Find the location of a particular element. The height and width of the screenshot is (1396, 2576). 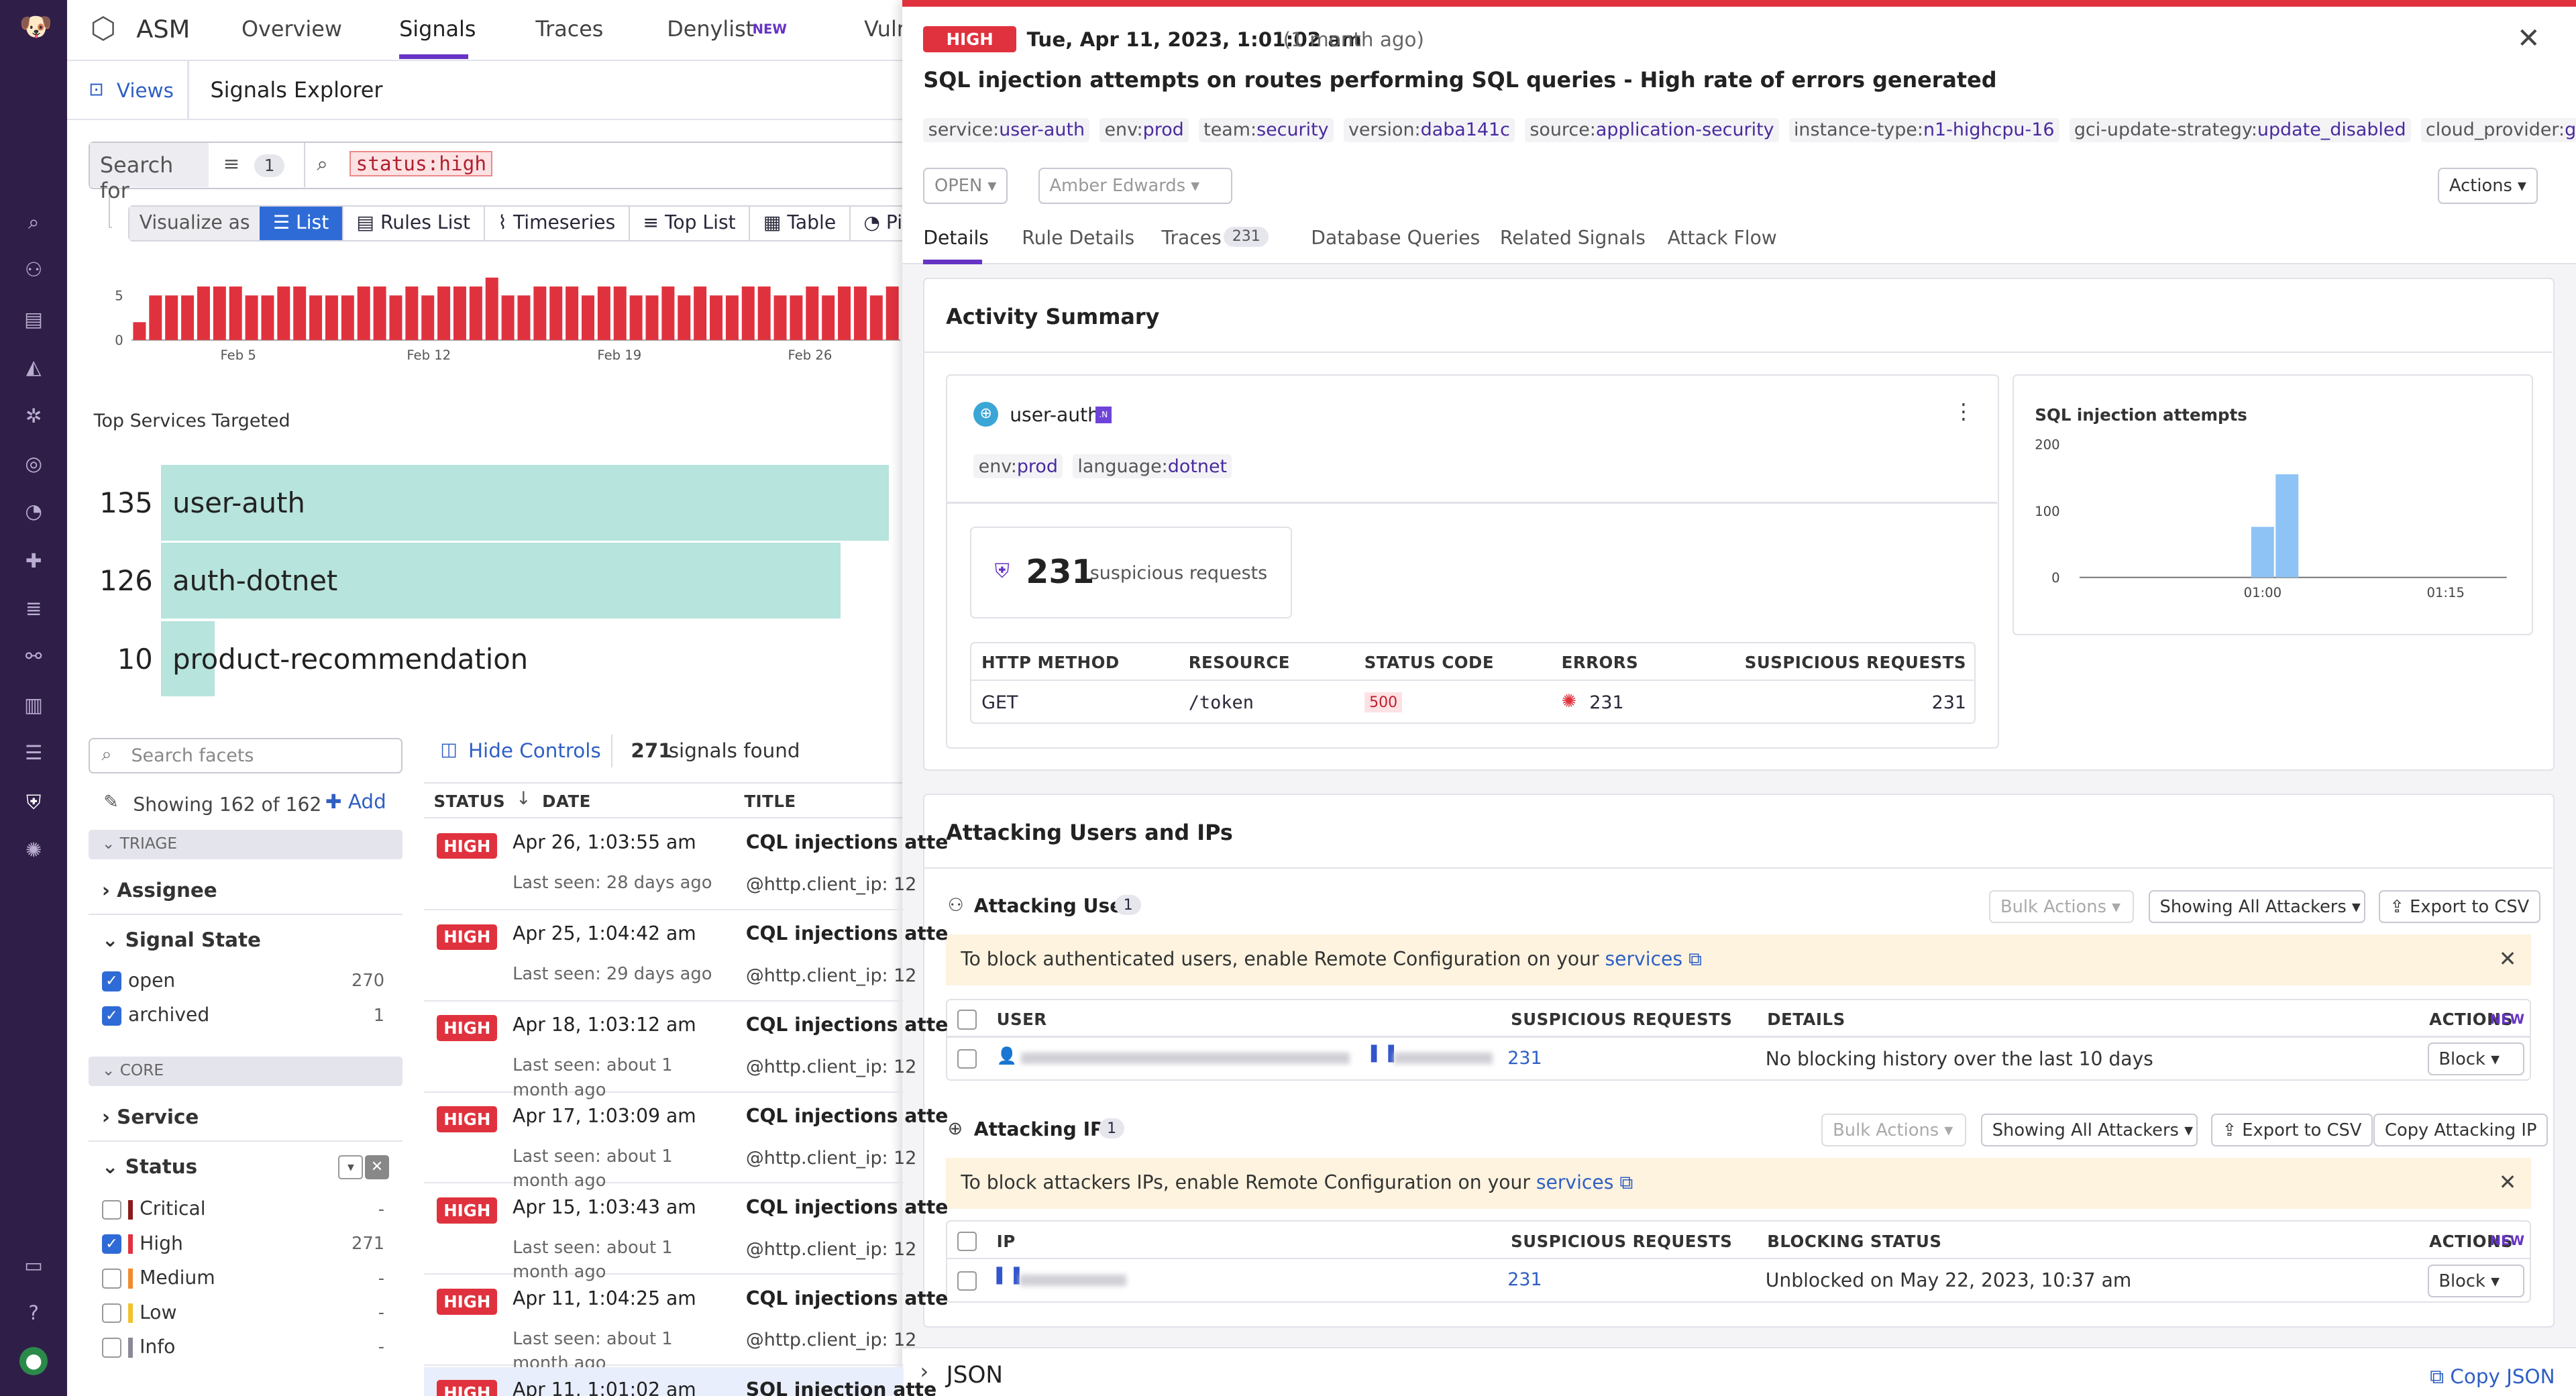

apm-icon: ◔ is located at coordinates (33, 512).